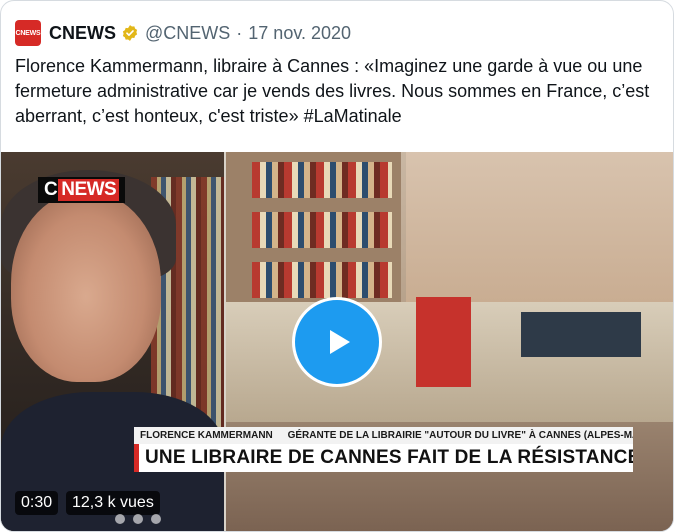 The width and height of the screenshot is (674, 532). I want to click on view-count: 12,3 k vues, so click(113, 503).